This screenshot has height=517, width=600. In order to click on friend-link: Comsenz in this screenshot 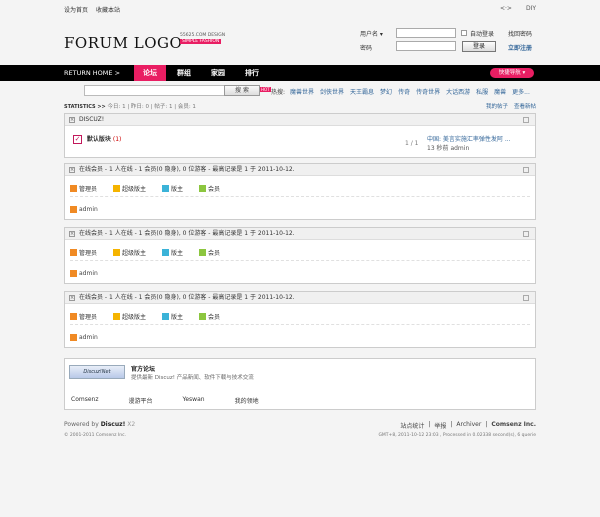, I will do `click(84, 400)`.